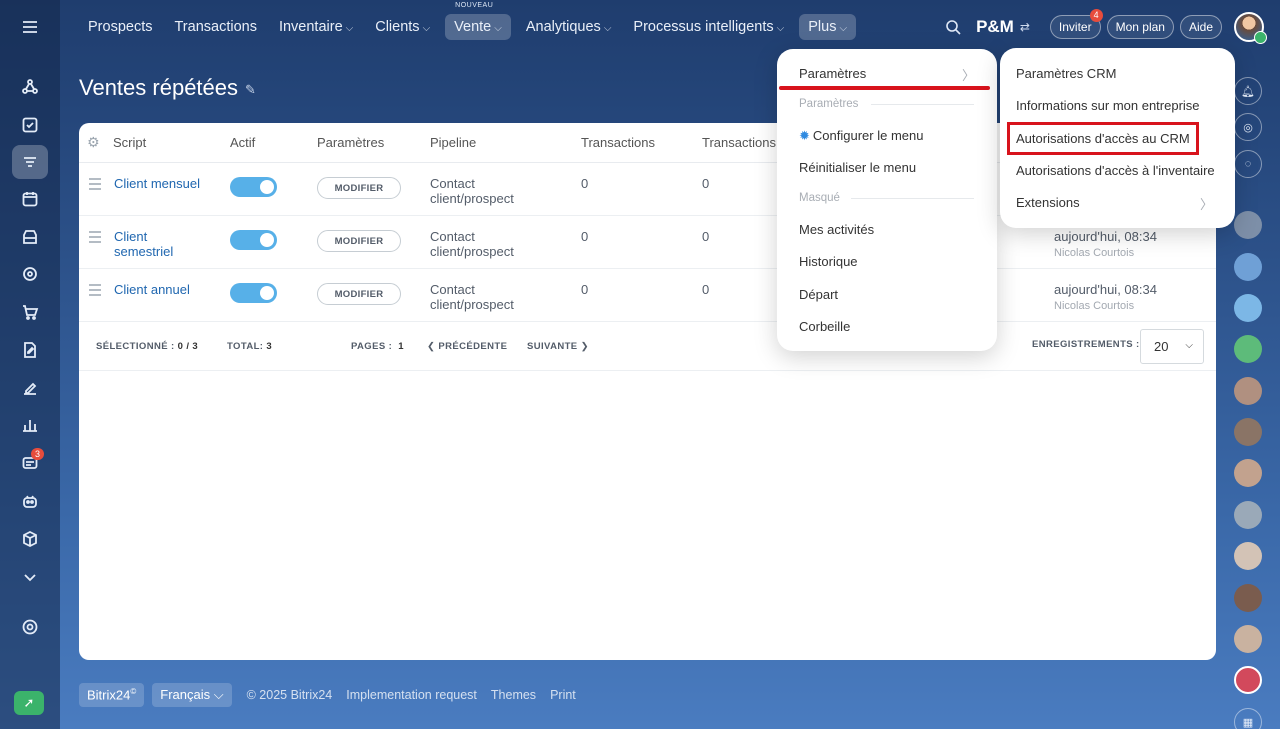 Image resolution: width=1280 pixels, height=729 pixels. I want to click on menu-item-configure: ✹ Configurer le menu, so click(861, 136).